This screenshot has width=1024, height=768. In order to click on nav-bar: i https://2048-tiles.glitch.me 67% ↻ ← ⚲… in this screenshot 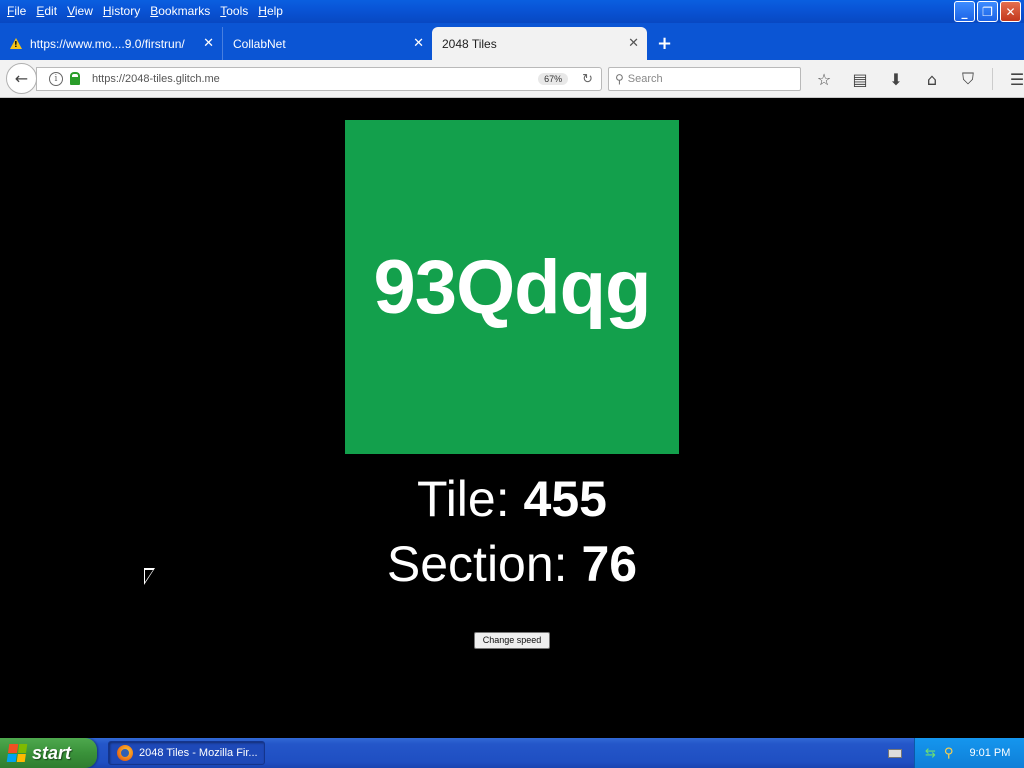, I will do `click(512, 79)`.